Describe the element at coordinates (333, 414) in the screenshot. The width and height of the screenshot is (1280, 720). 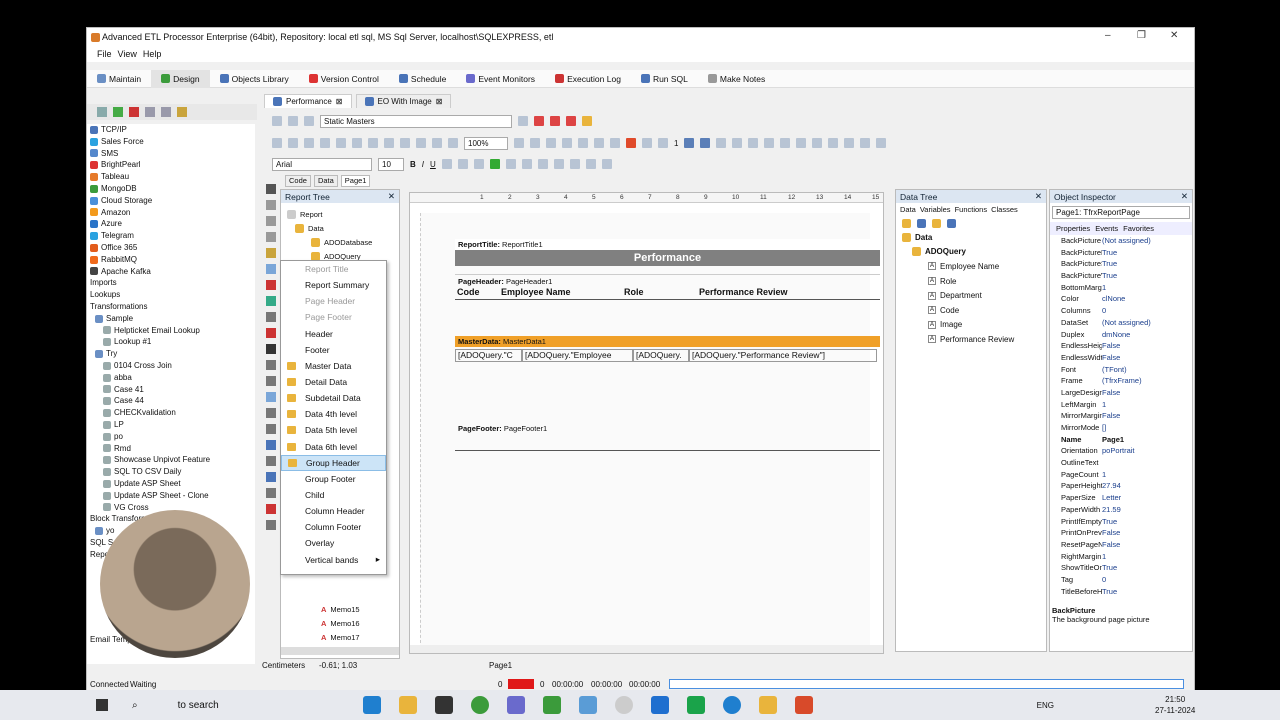
I see `menu-item-data-4th-level: Data 4th level` at that location.